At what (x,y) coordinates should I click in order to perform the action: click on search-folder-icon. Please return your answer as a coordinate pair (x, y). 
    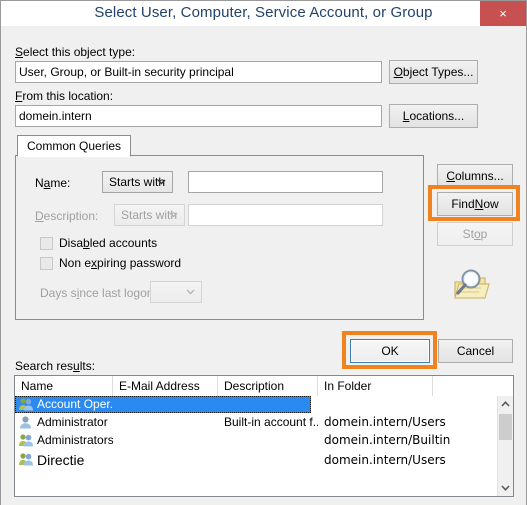
    Looking at the image, I should click on (472, 287).